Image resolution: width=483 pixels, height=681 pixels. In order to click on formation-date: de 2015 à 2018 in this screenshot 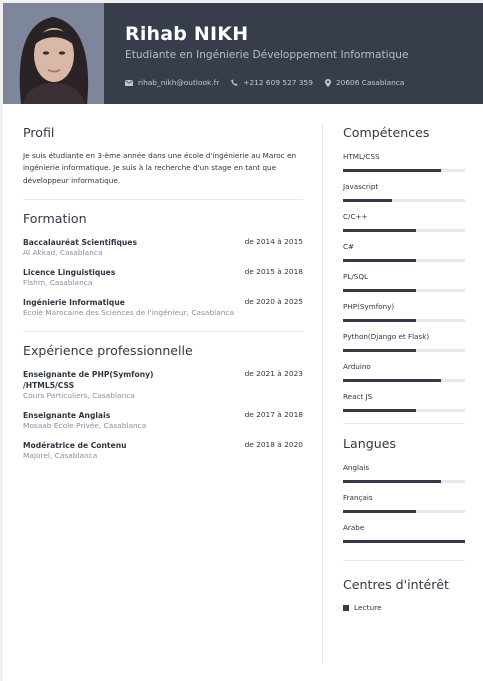, I will do `click(273, 271)`.